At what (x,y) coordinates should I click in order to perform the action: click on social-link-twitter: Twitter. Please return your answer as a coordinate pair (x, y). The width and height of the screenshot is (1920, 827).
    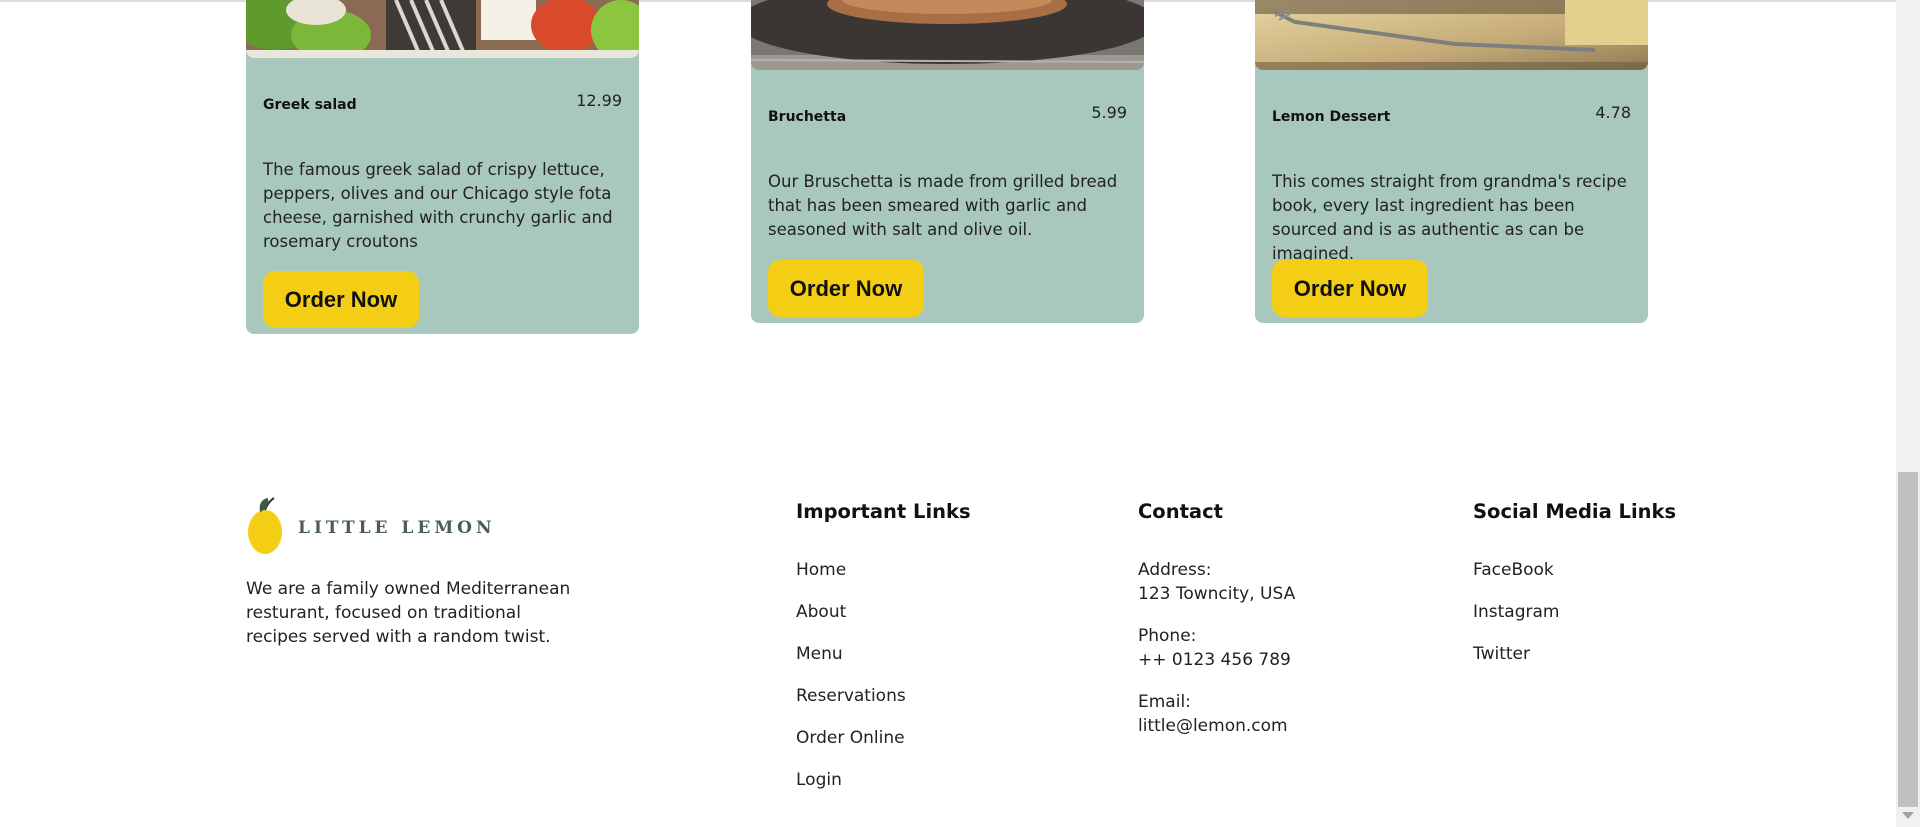
    Looking at the image, I should click on (1501, 654).